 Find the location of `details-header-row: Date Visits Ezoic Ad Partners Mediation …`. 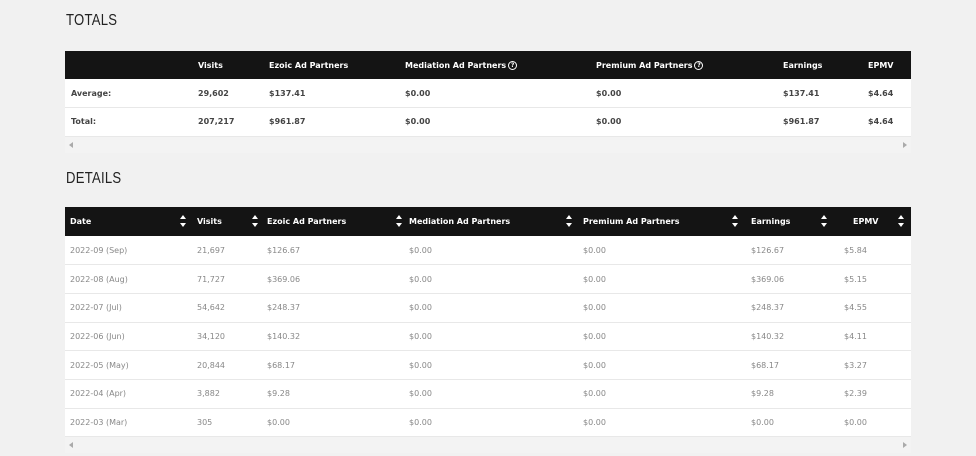

details-header-row: Date Visits Ezoic Ad Partners Mediation … is located at coordinates (488, 221).